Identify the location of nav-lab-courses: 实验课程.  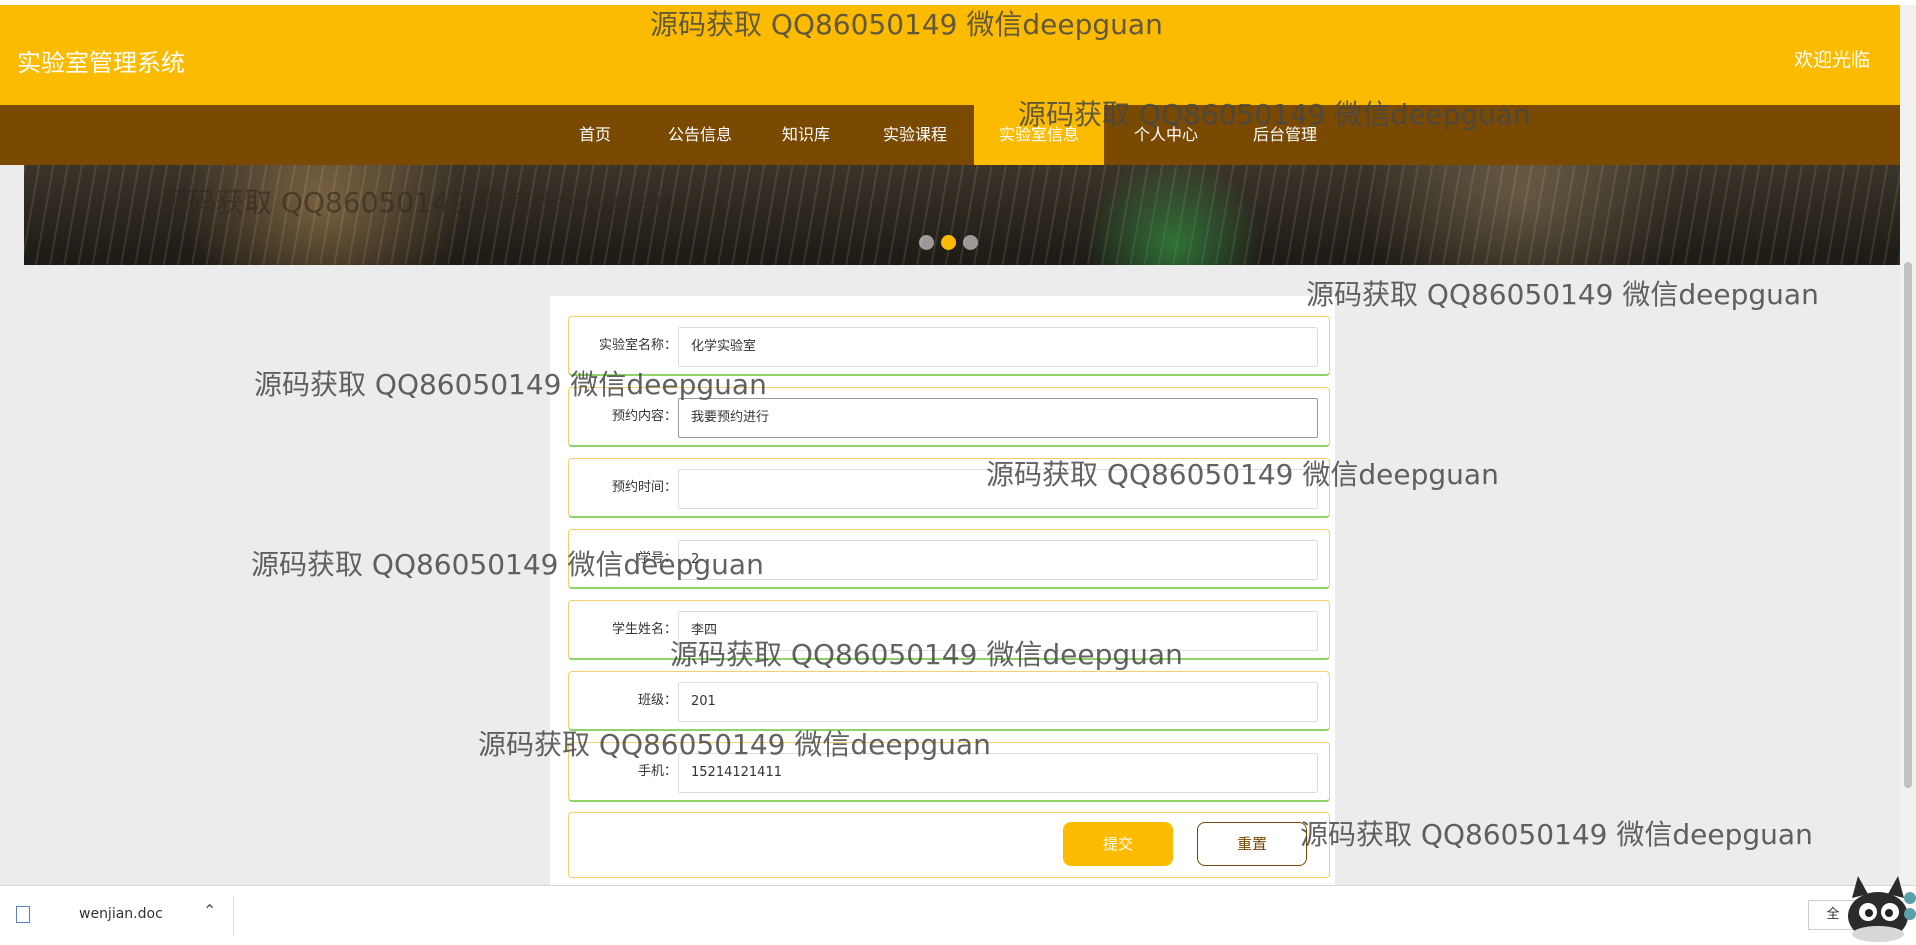
(915, 135).